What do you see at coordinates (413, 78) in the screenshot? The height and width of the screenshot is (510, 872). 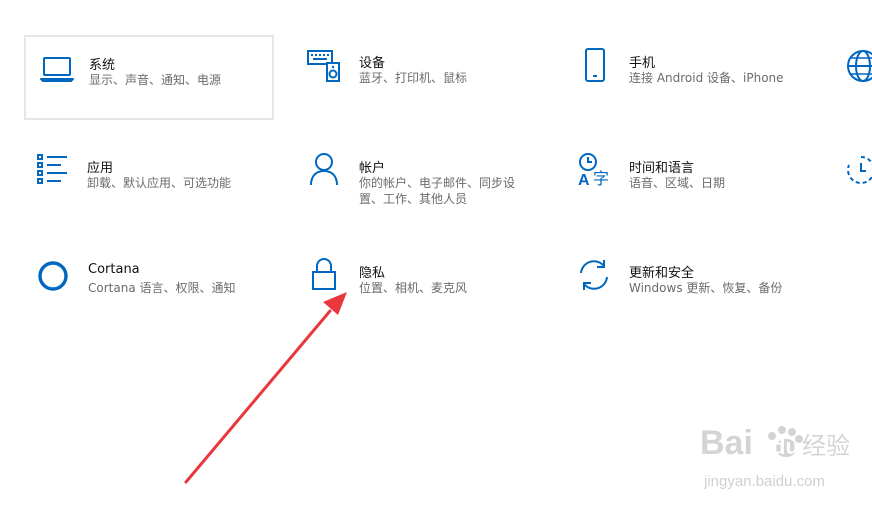 I see `tile-description: 蓝牙、打印机、鼠标` at bounding box center [413, 78].